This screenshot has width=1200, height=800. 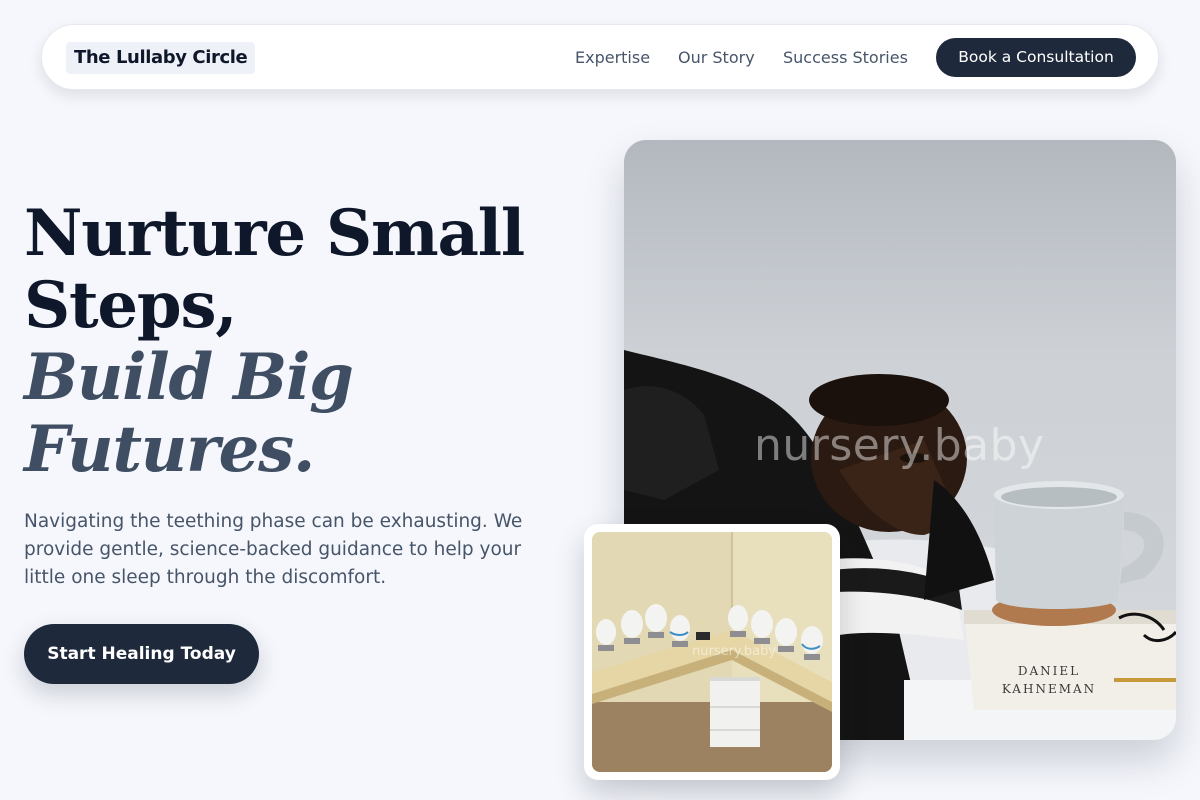 I want to click on headline-italic-line-1: Build Big, so click(x=189, y=377).